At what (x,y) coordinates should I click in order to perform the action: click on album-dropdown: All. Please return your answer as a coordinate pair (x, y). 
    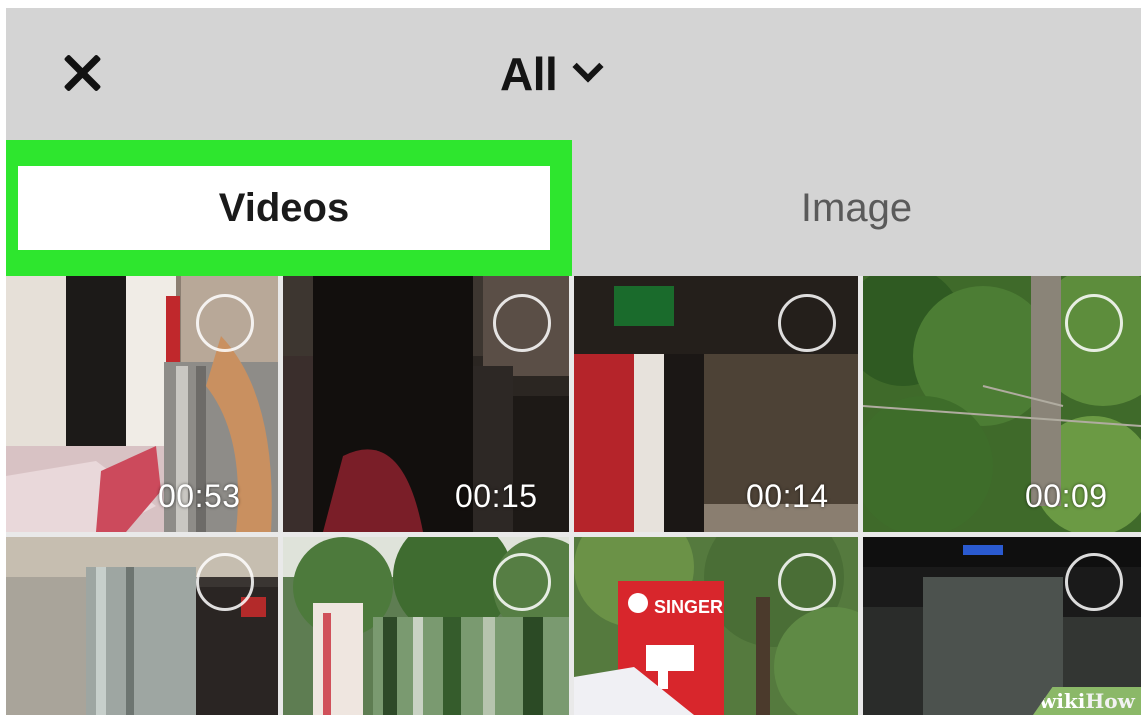
    Looking at the image, I should click on (552, 74).